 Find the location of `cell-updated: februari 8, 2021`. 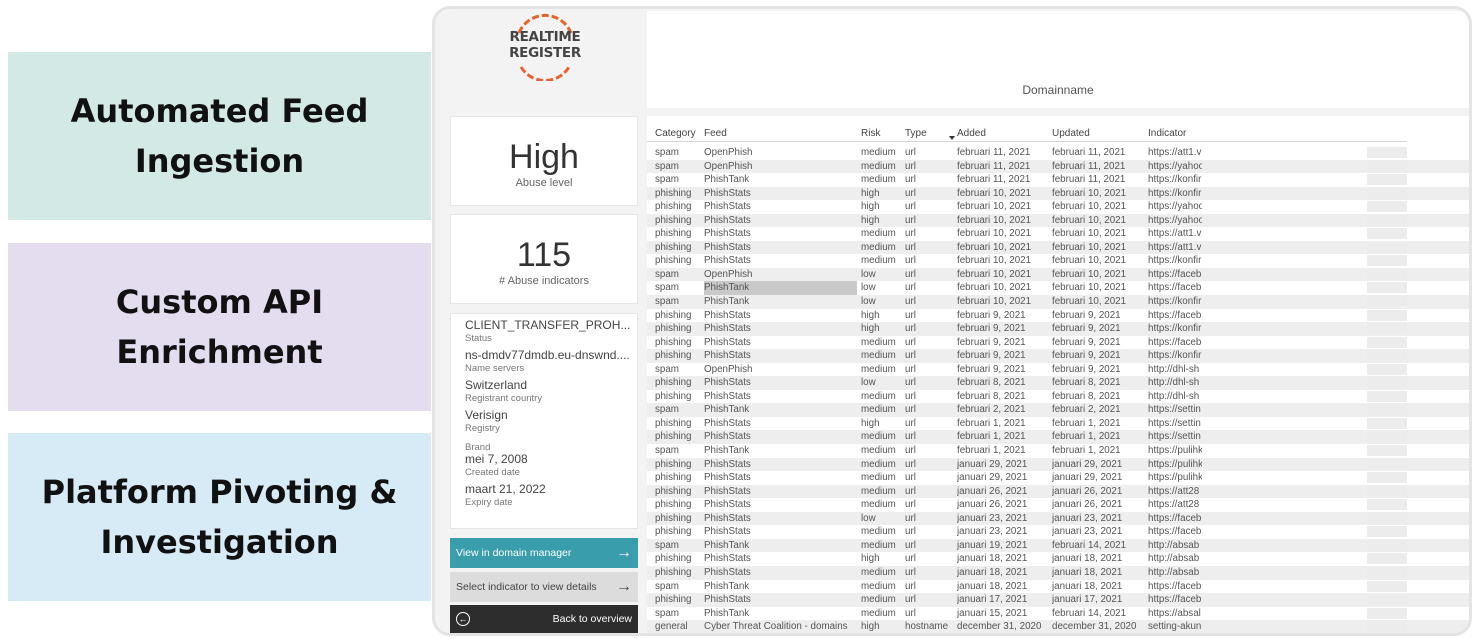

cell-updated: februari 8, 2021 is located at coordinates (1086, 396).